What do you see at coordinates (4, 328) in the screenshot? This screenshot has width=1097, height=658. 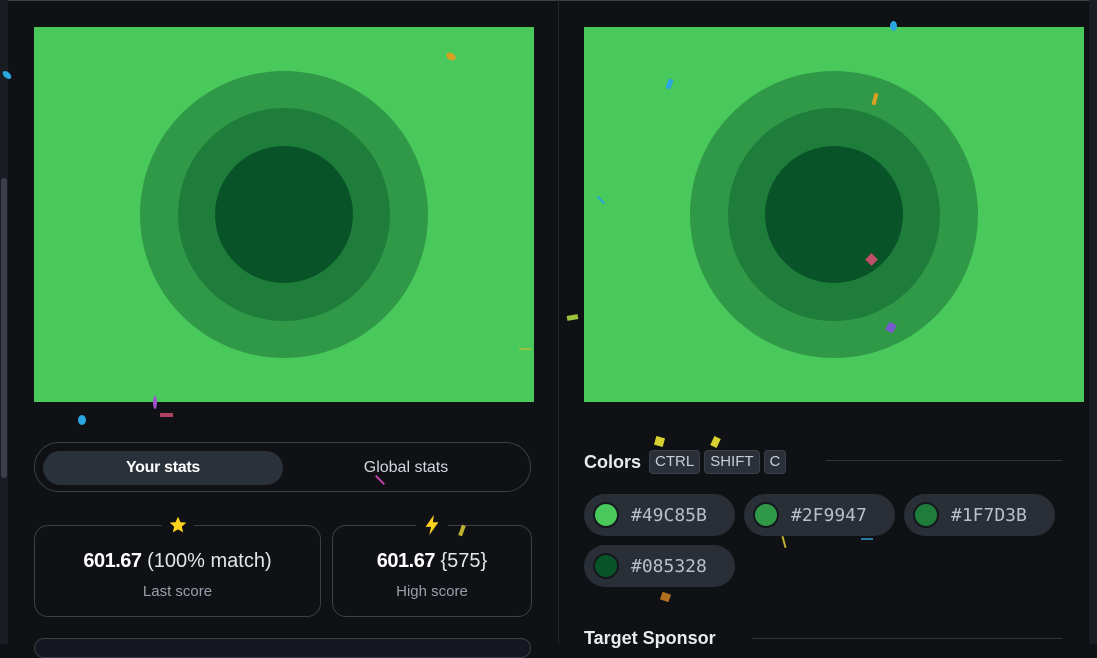 I see `left-scrollbar-thumb` at bounding box center [4, 328].